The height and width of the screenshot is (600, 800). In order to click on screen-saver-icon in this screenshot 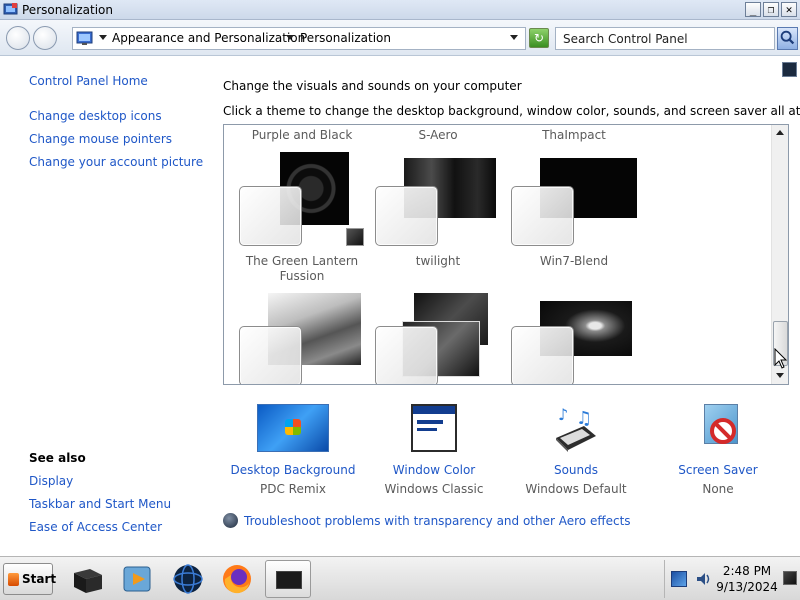, I will do `click(718, 429)`.